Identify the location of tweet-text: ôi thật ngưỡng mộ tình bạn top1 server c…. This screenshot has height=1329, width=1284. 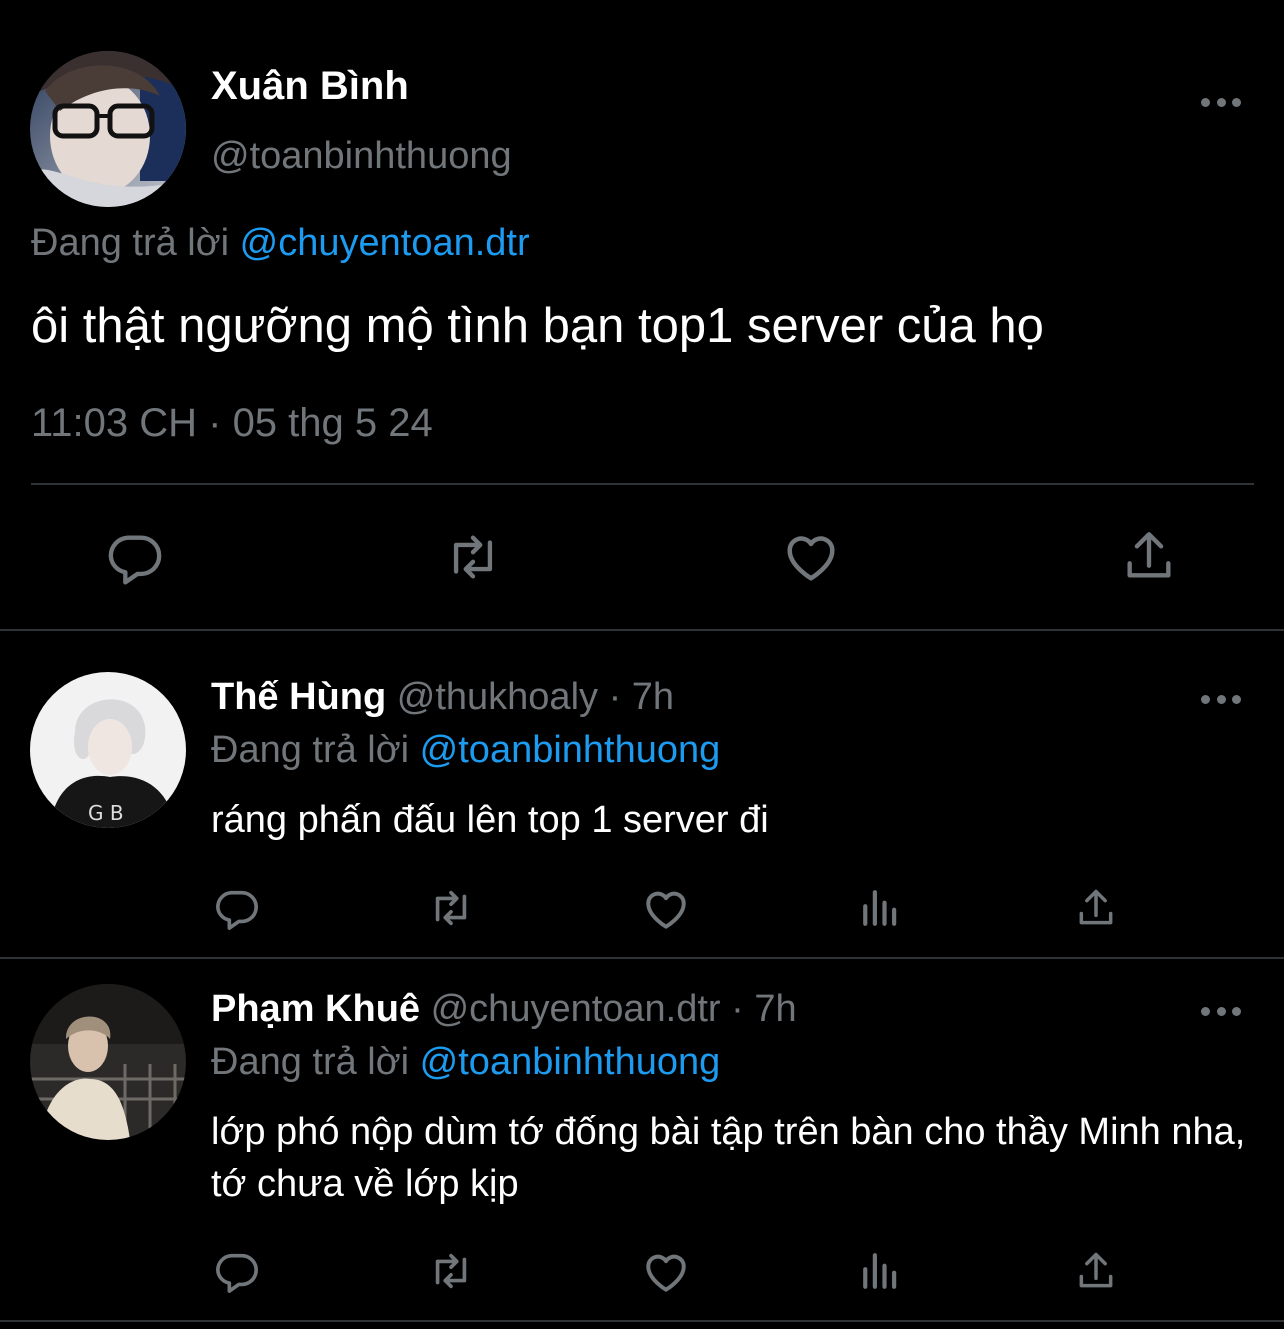
(537, 326).